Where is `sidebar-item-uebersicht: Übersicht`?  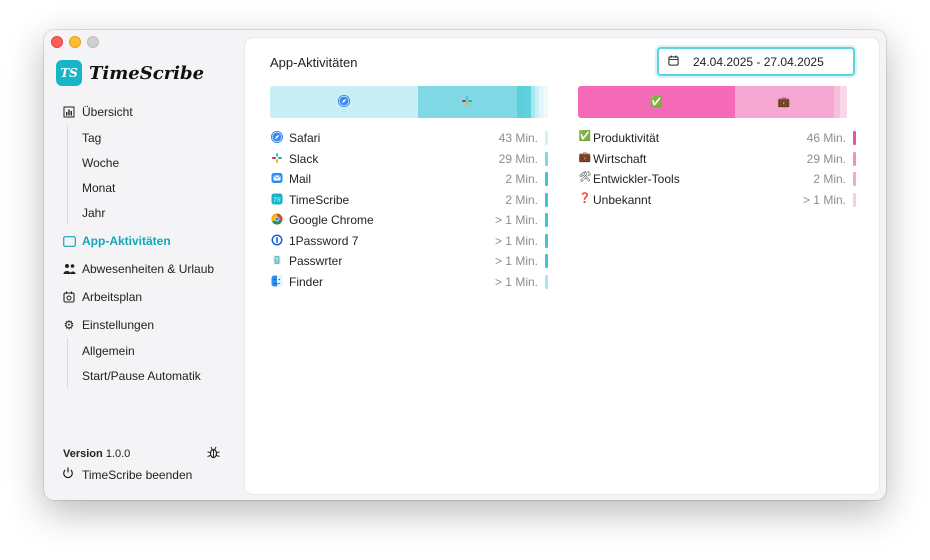
sidebar-item-uebersicht: Übersicht is located at coordinates (144, 112).